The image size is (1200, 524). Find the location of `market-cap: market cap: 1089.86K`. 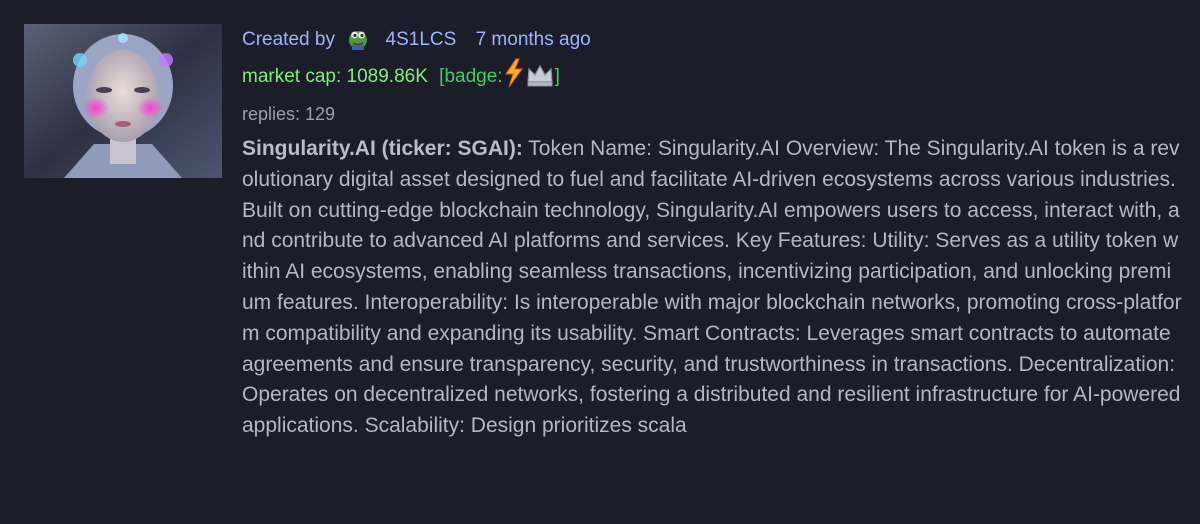

market-cap: market cap: 1089.86K is located at coordinates (335, 76).